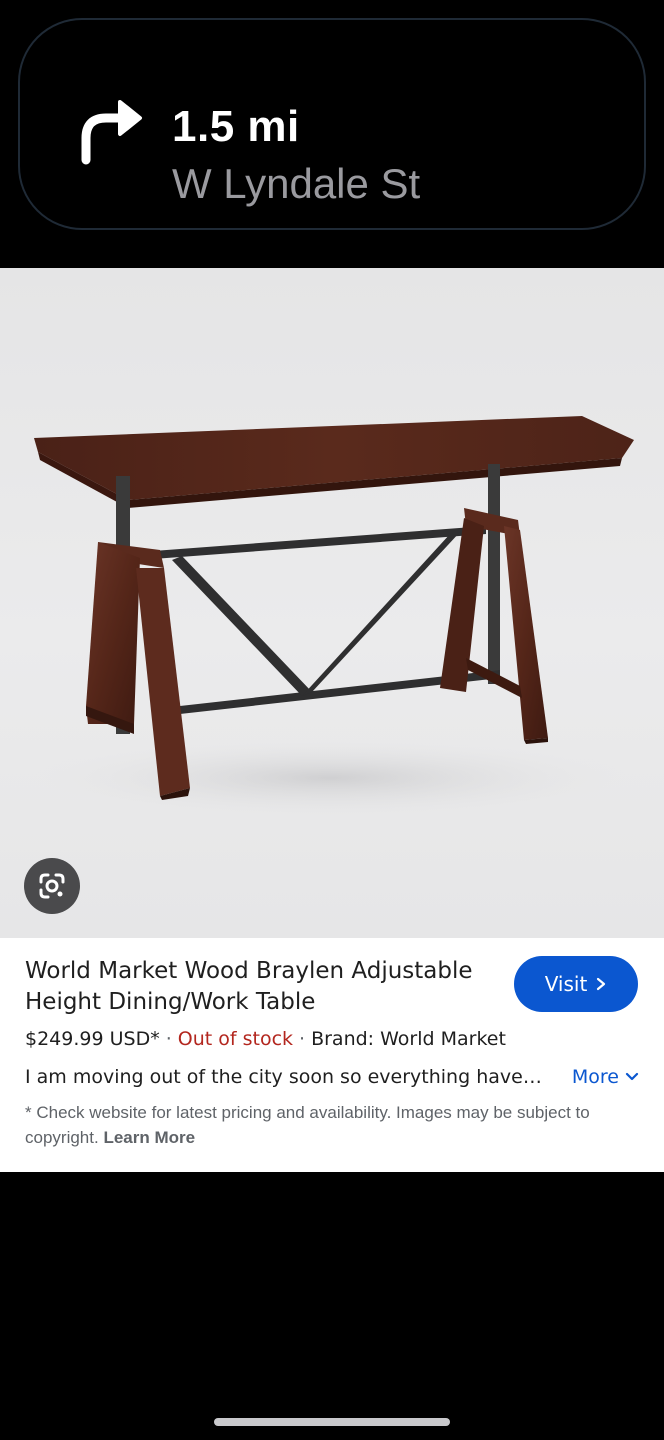 The height and width of the screenshot is (1440, 664). Describe the element at coordinates (632, 1076) in the screenshot. I see `chevron-down-icon` at that location.